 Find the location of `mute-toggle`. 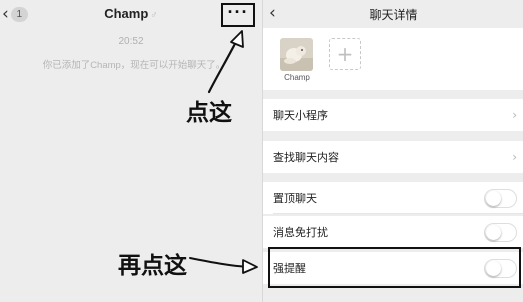

mute-toggle is located at coordinates (500, 232).